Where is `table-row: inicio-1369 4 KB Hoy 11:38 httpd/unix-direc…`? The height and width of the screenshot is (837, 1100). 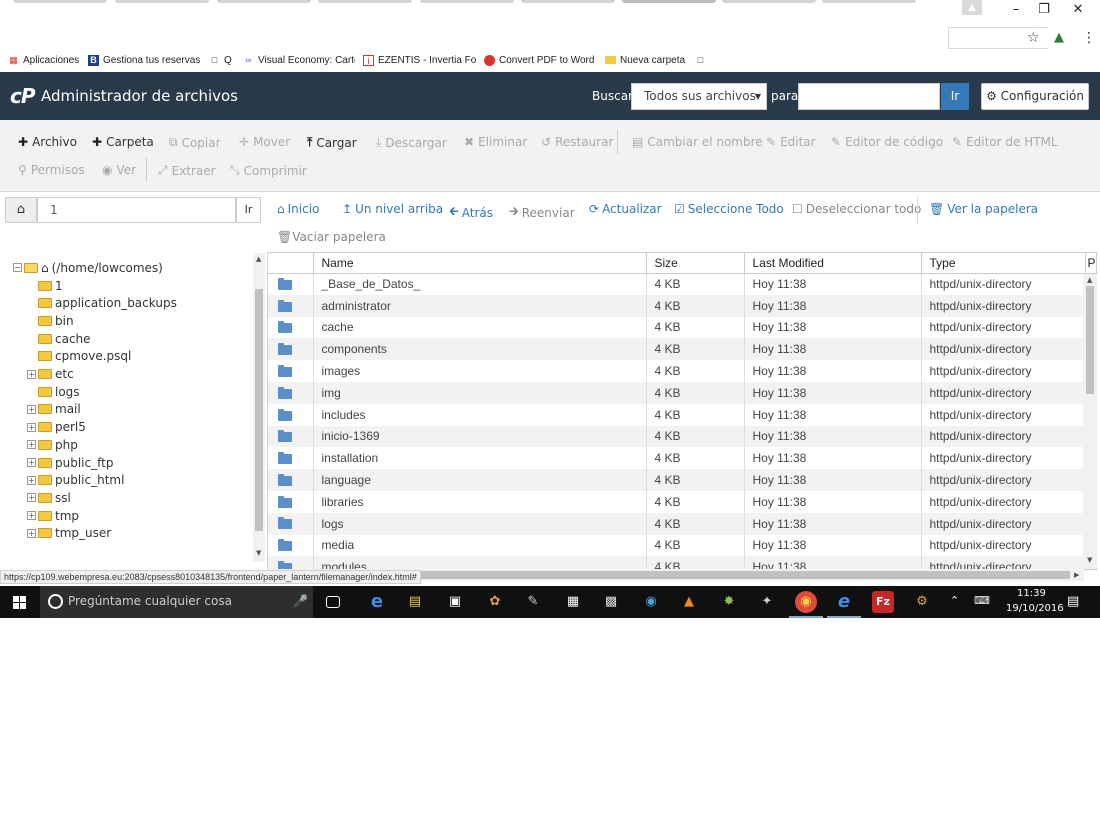 table-row: inicio-1369 4 KB Hoy 11:38 httpd/unix-direc… is located at coordinates (682, 436).